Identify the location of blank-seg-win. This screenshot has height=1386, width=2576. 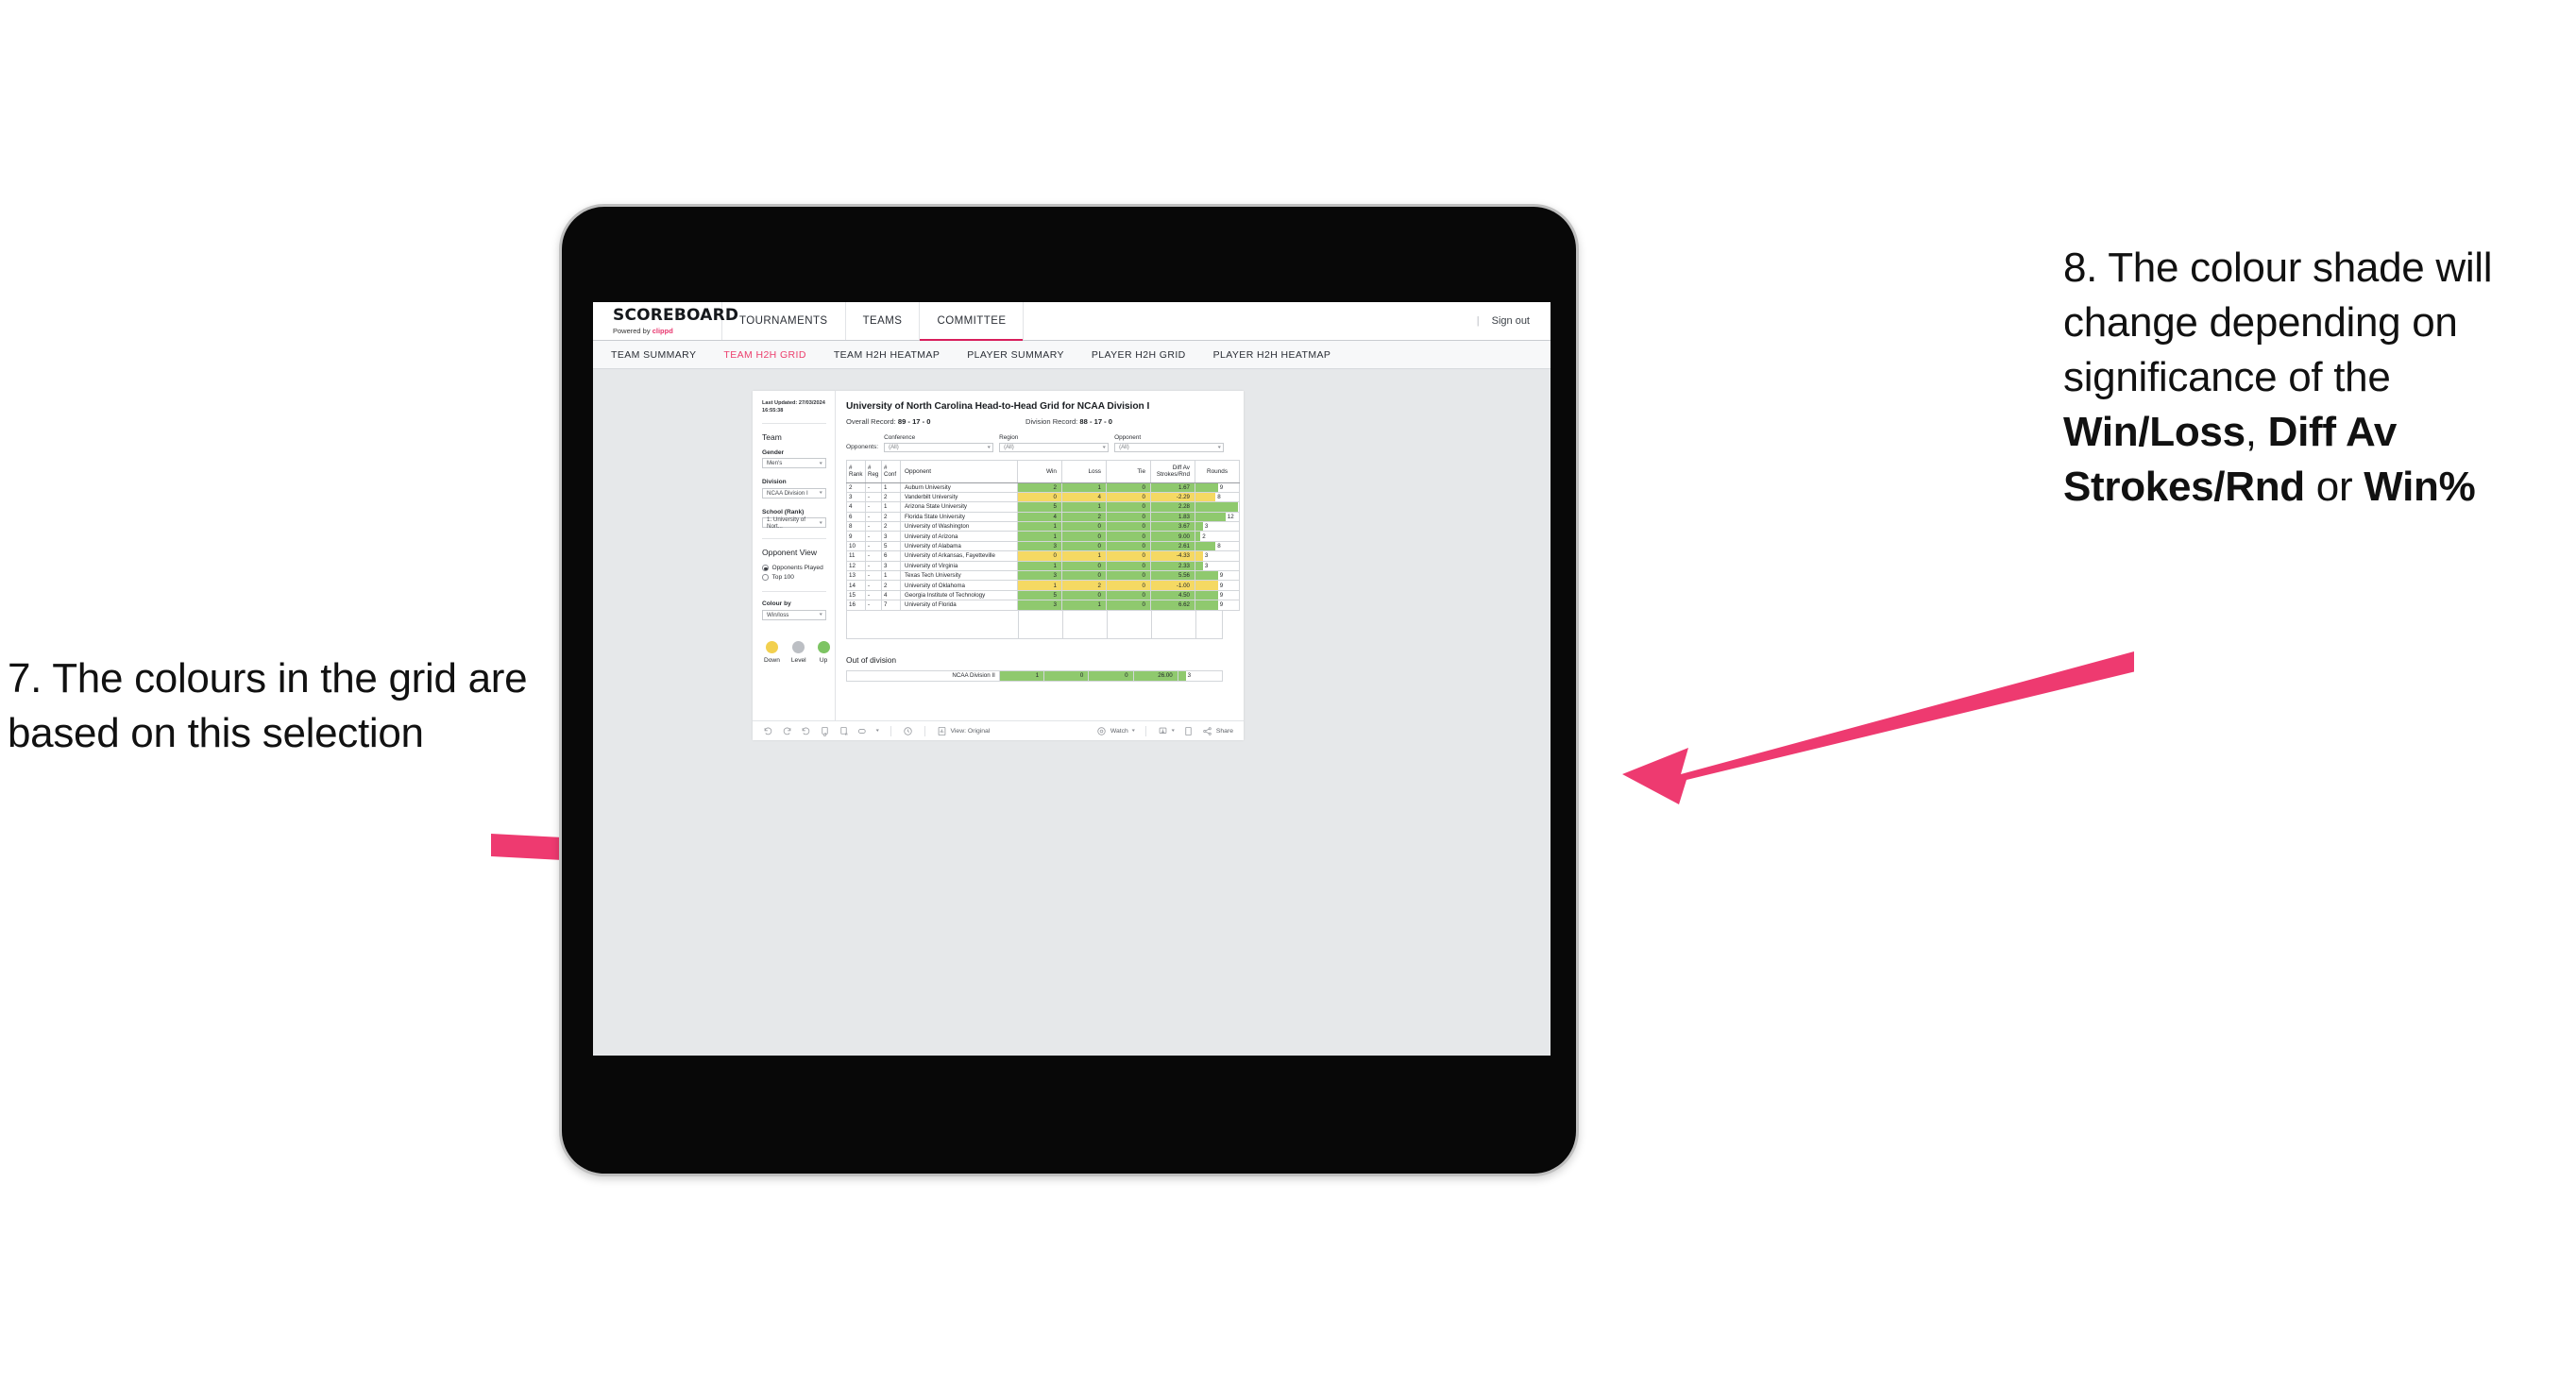
(1041, 624).